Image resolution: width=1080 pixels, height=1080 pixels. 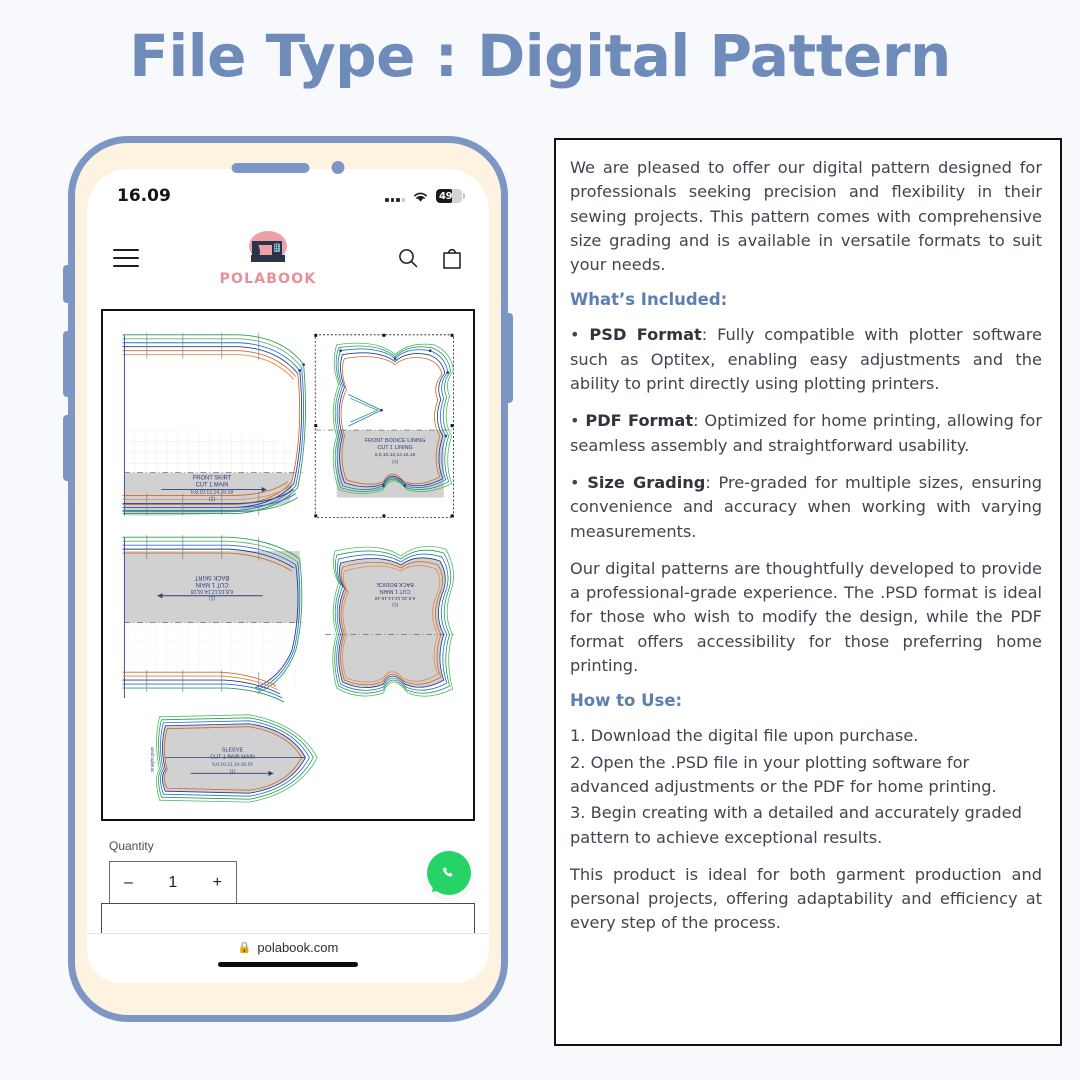 I want to click on battery-icon: 49, so click(x=449, y=196).